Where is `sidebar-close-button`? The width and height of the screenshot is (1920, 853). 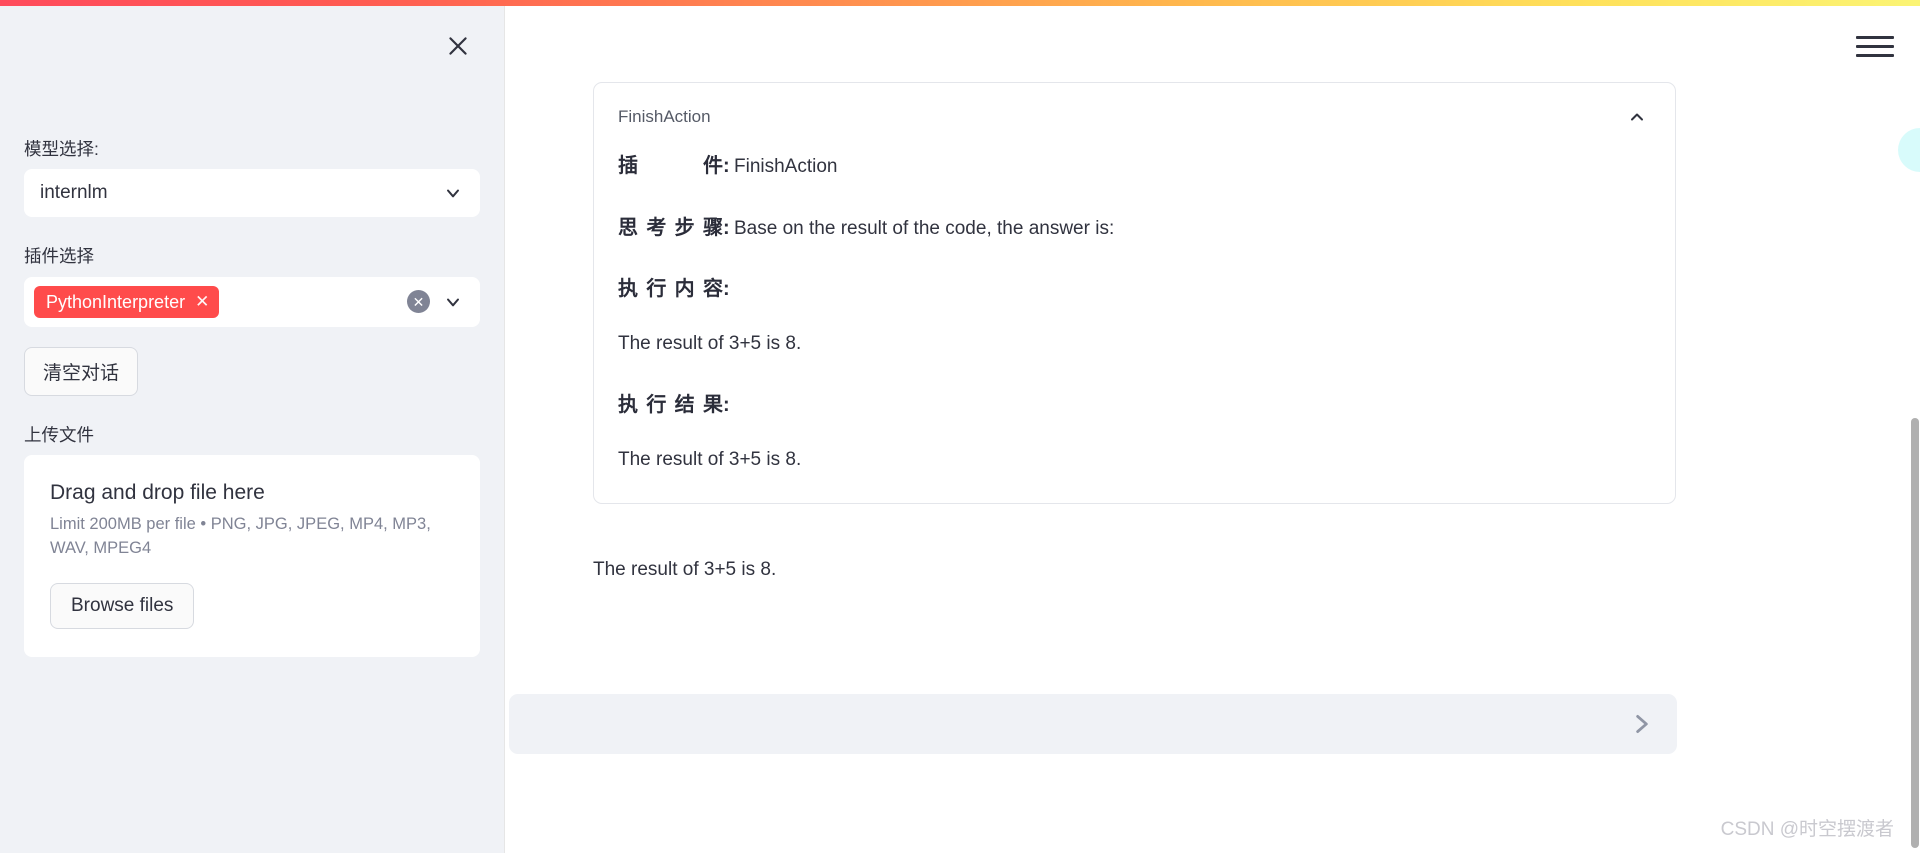
sidebar-close-button is located at coordinates (458, 46).